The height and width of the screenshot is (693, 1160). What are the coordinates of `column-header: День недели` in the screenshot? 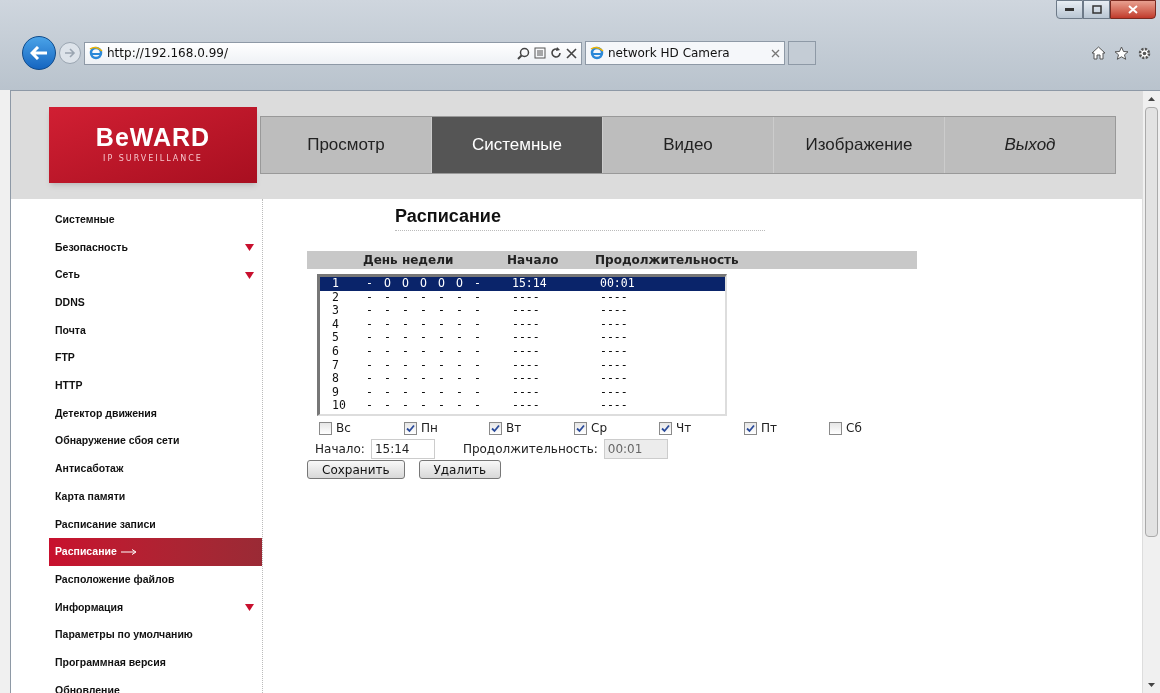 It's located at (409, 260).